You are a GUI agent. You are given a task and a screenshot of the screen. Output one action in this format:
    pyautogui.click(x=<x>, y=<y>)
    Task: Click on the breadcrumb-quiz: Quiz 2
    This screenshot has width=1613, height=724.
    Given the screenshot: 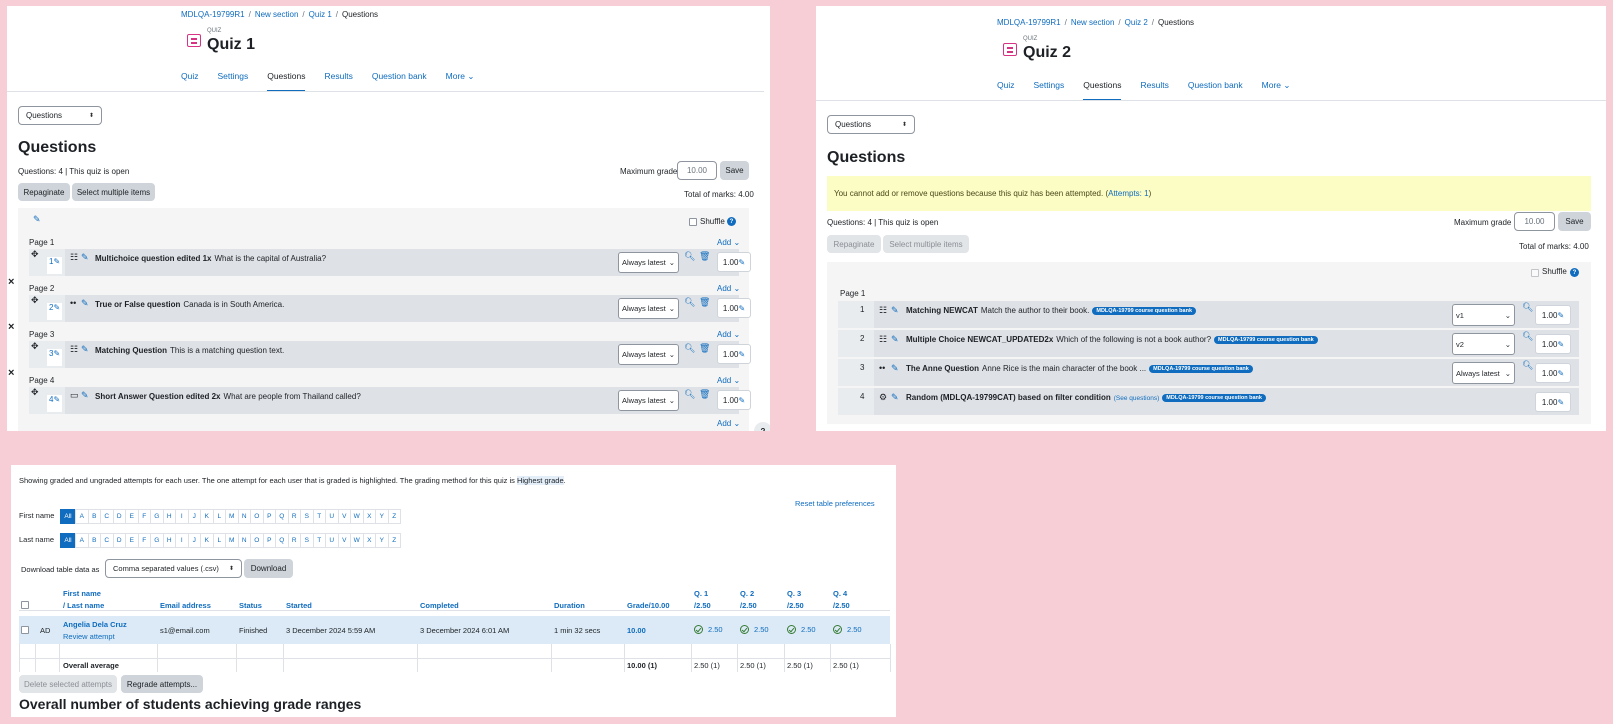 What is the action you would take?
    pyautogui.click(x=1136, y=22)
    